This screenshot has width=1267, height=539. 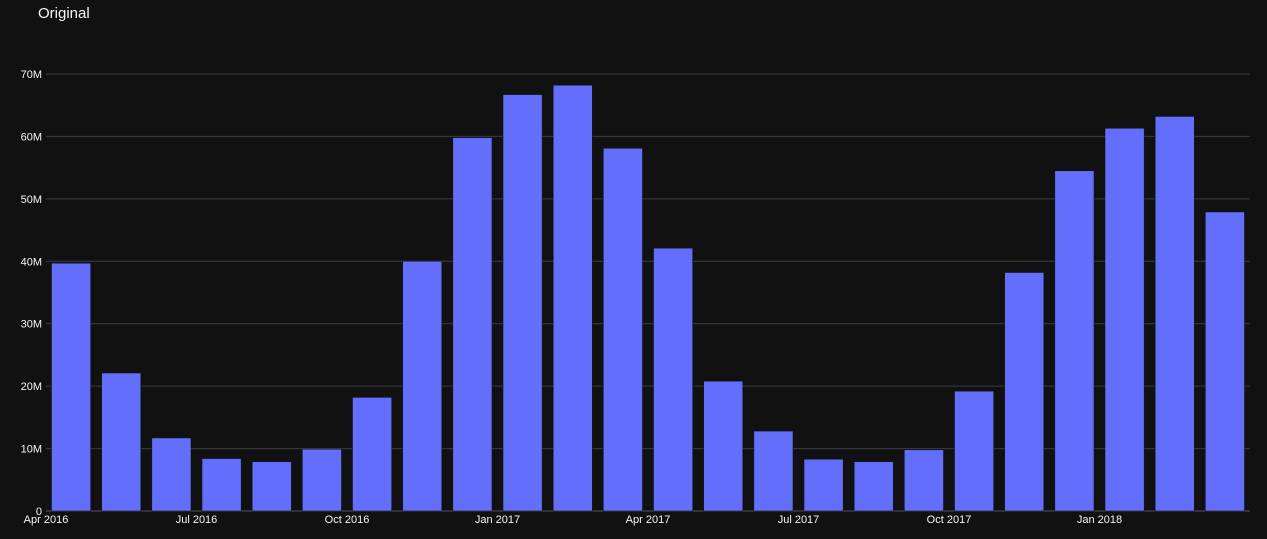 What do you see at coordinates (197, 520) in the screenshot?
I see `x-tick-label: Jul 2016` at bounding box center [197, 520].